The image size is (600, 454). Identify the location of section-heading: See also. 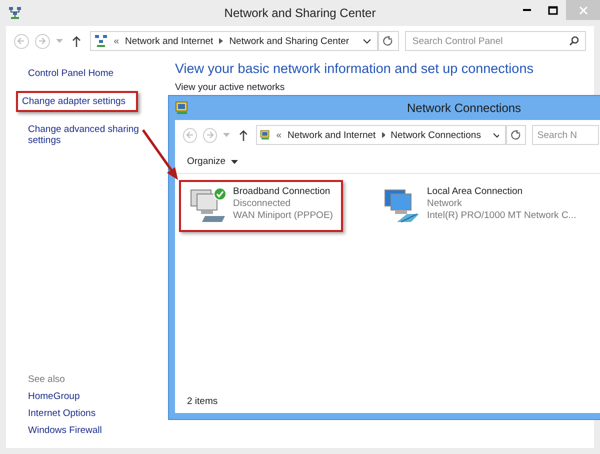
(46, 379).